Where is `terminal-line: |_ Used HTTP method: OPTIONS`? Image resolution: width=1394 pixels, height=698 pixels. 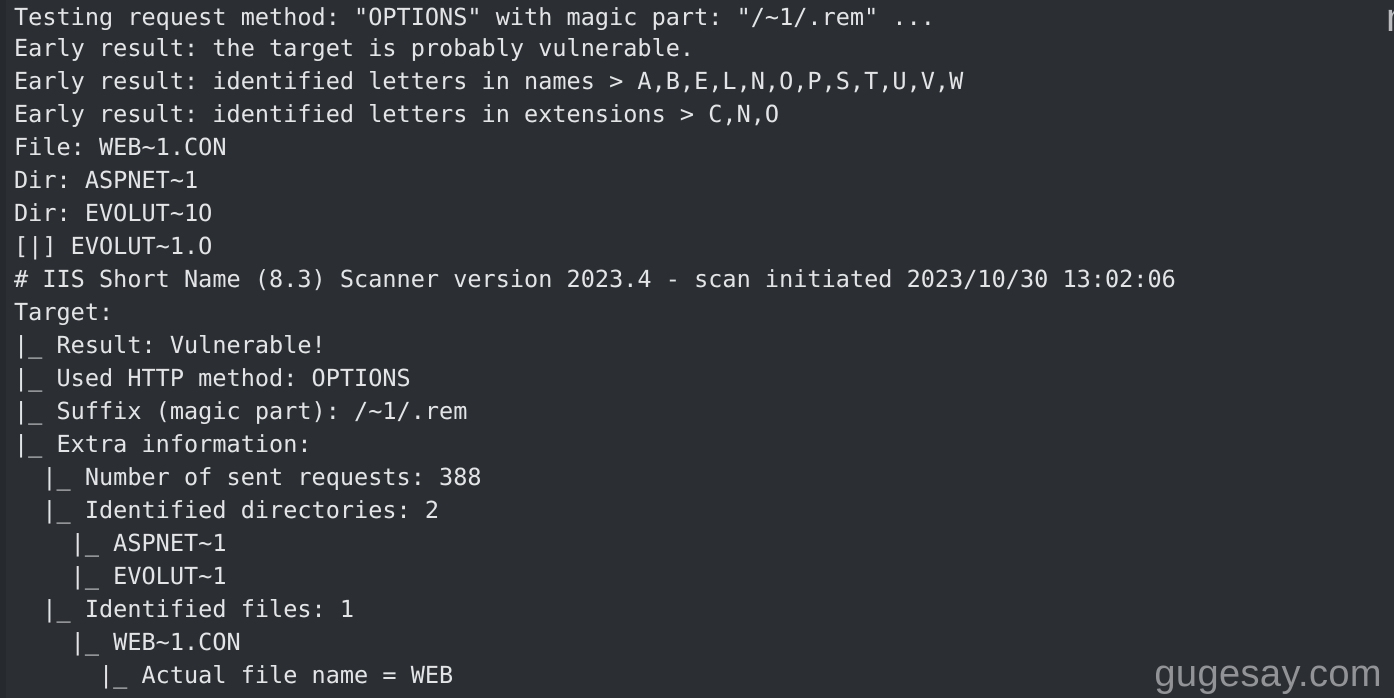 terminal-line: |_ Used HTTP method: OPTIONS is located at coordinates (212, 378).